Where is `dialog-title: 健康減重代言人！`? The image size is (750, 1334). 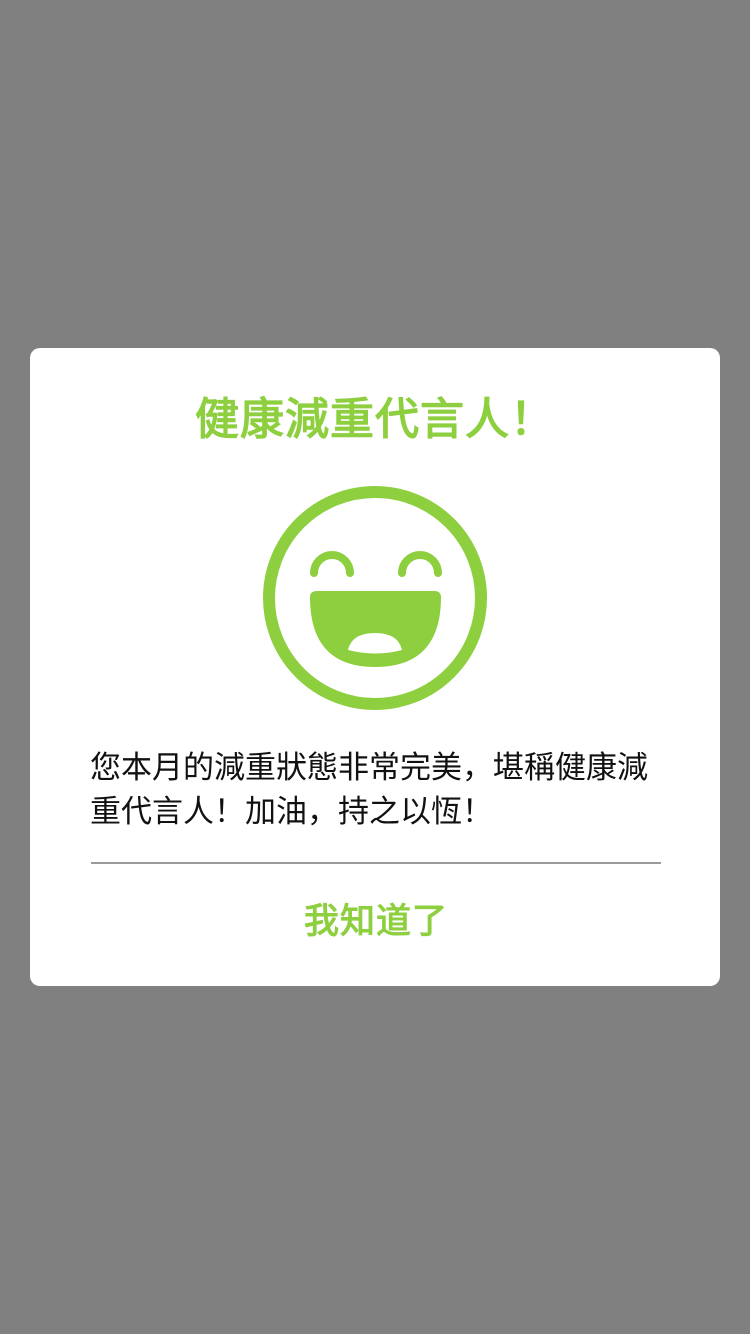 dialog-title: 健康減重代言人！ is located at coordinates (375, 419).